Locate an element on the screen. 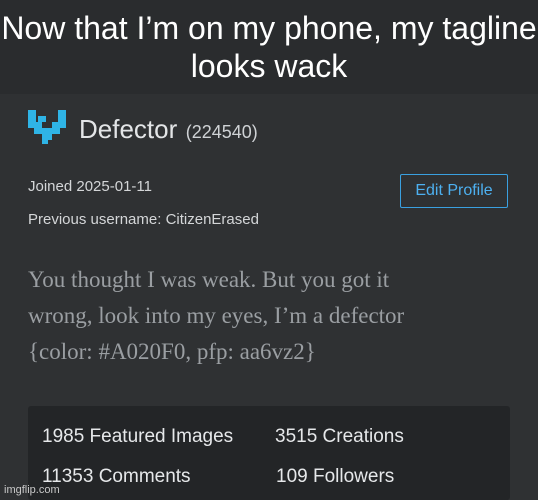 The image size is (538, 500). stat-comments: 11353 Comments is located at coordinates (116, 477).